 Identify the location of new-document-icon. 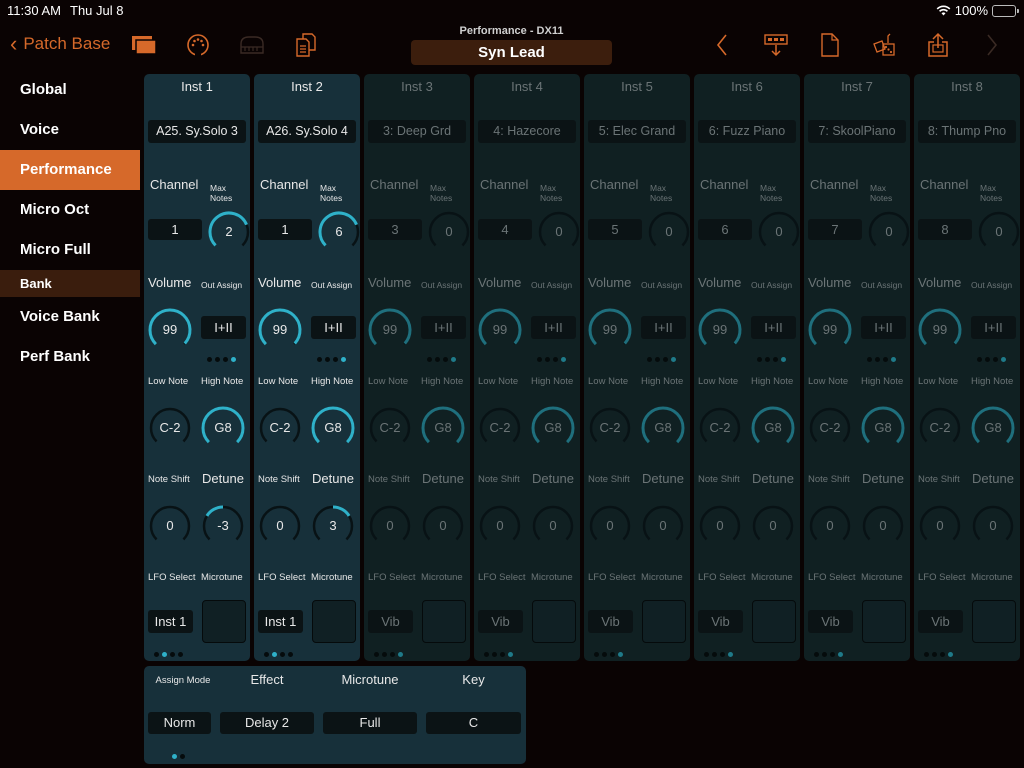
(830, 45).